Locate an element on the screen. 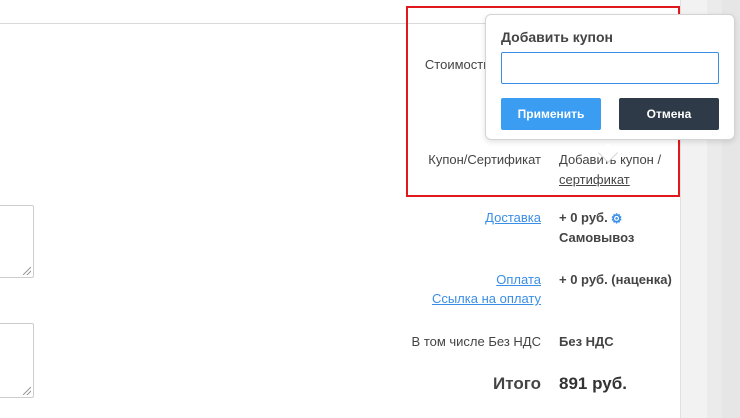 The height and width of the screenshot is (418, 740). coupon-popover: Добавить купон Применить Отмена is located at coordinates (610, 88).